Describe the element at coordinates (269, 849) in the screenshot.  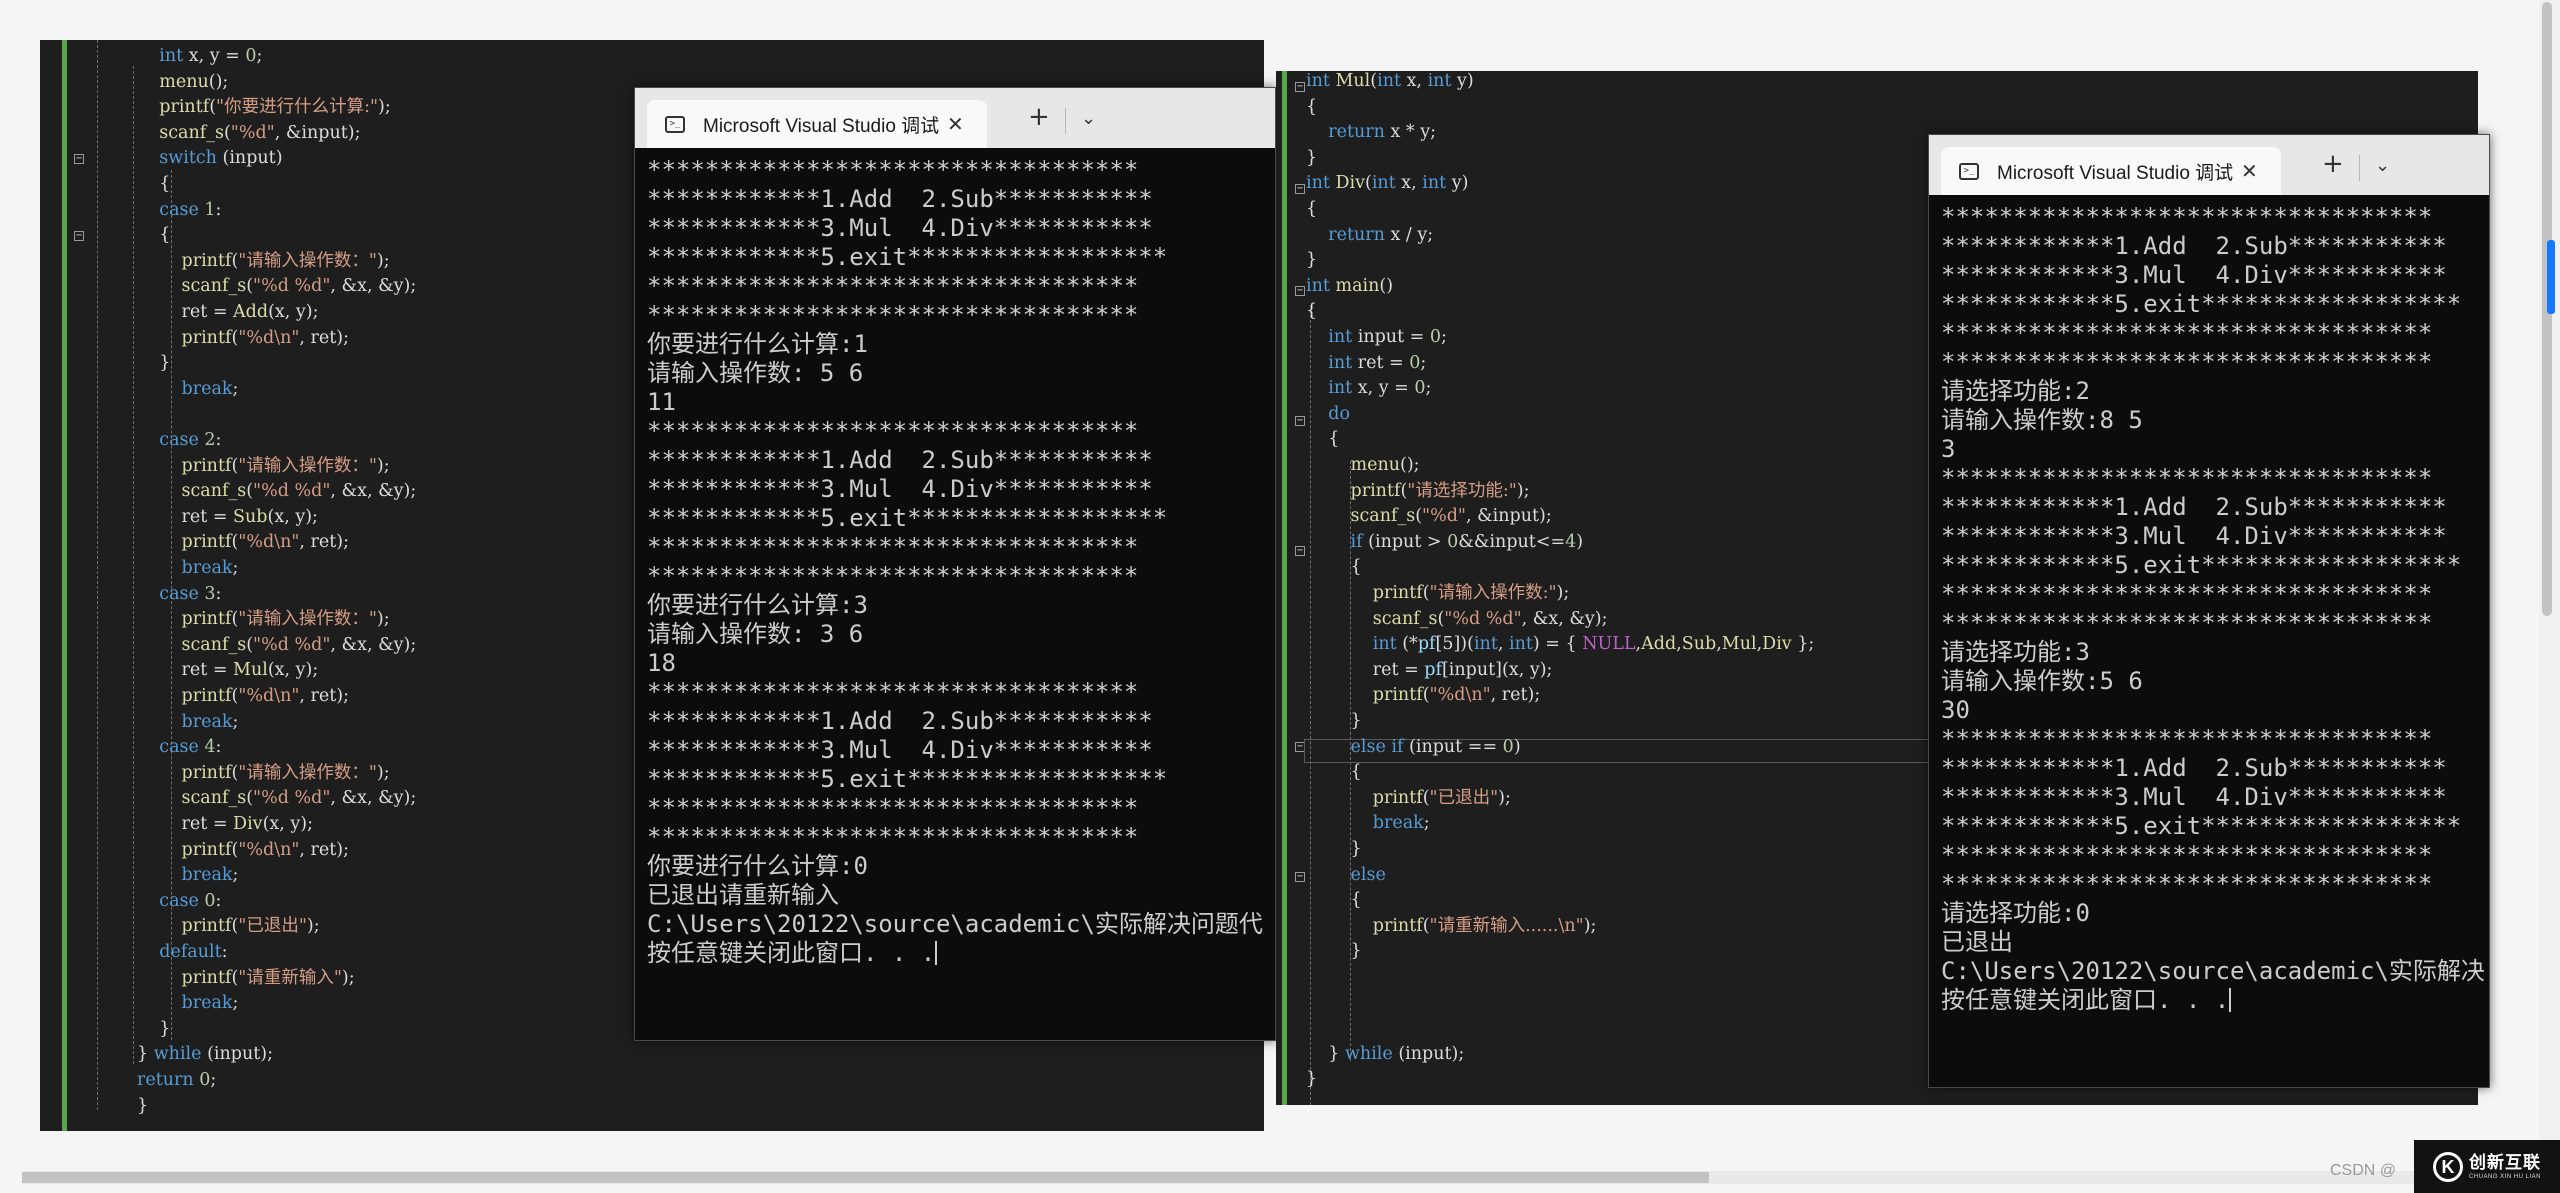
I see `code-token: "%d\n"` at that location.